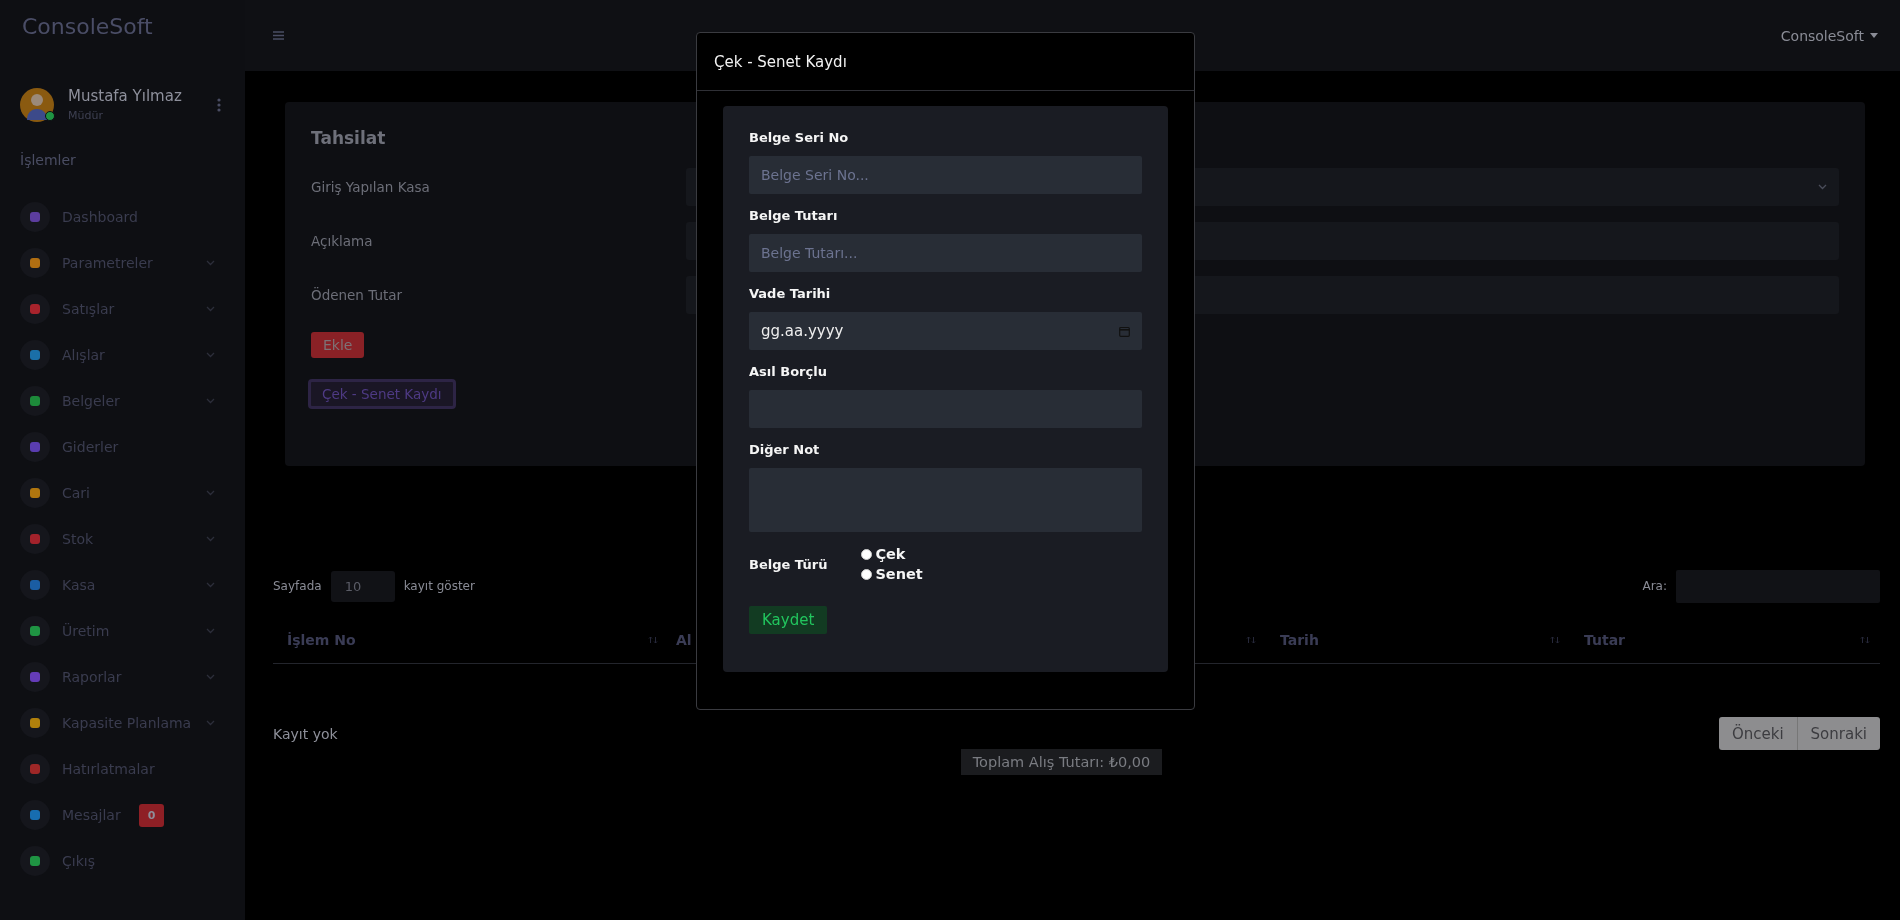 The image size is (1900, 920). I want to click on field-label: Belge Türü, so click(788, 564).